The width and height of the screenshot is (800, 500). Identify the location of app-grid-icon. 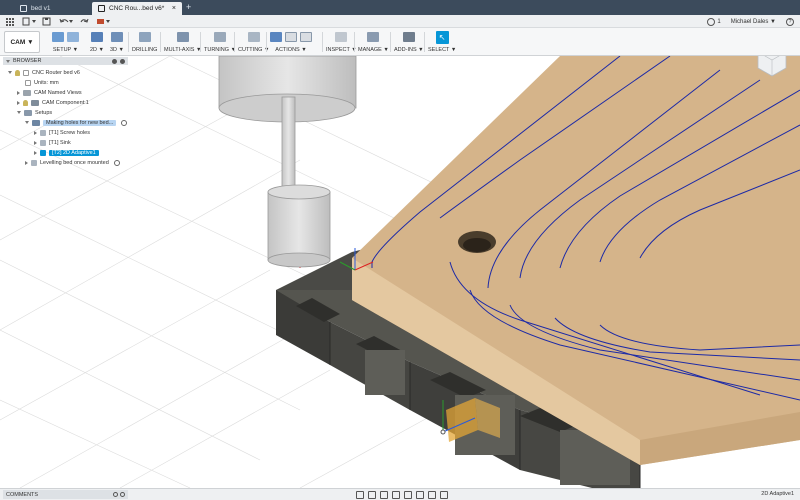
(10, 21).